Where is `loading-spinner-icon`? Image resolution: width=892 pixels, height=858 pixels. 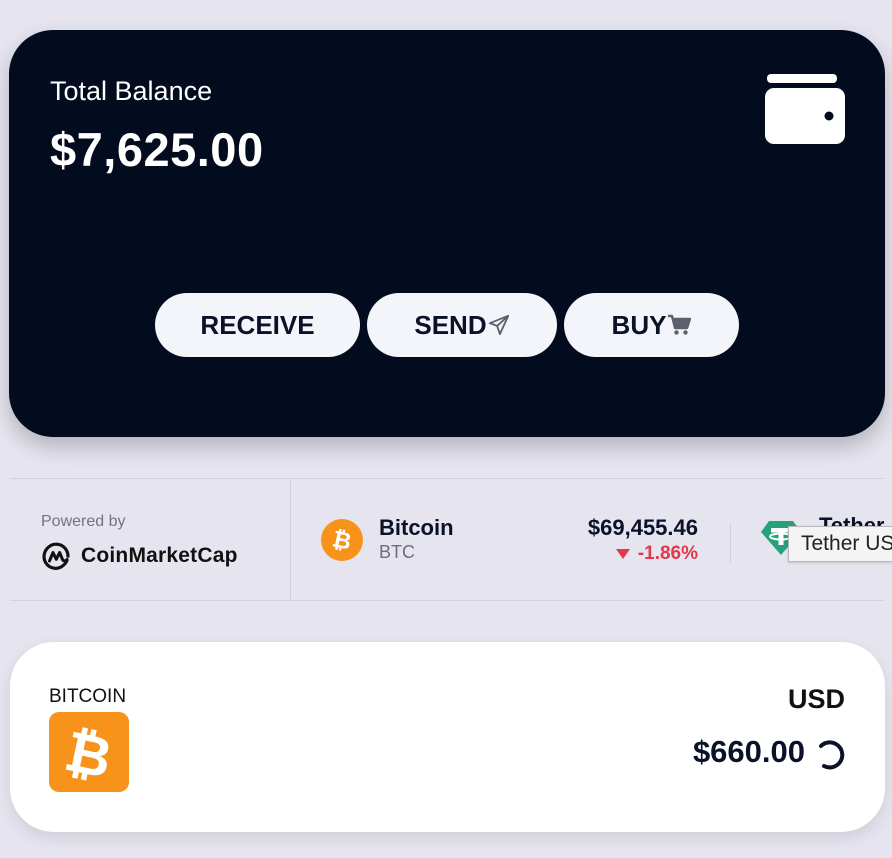 loading-spinner-icon is located at coordinates (832, 755).